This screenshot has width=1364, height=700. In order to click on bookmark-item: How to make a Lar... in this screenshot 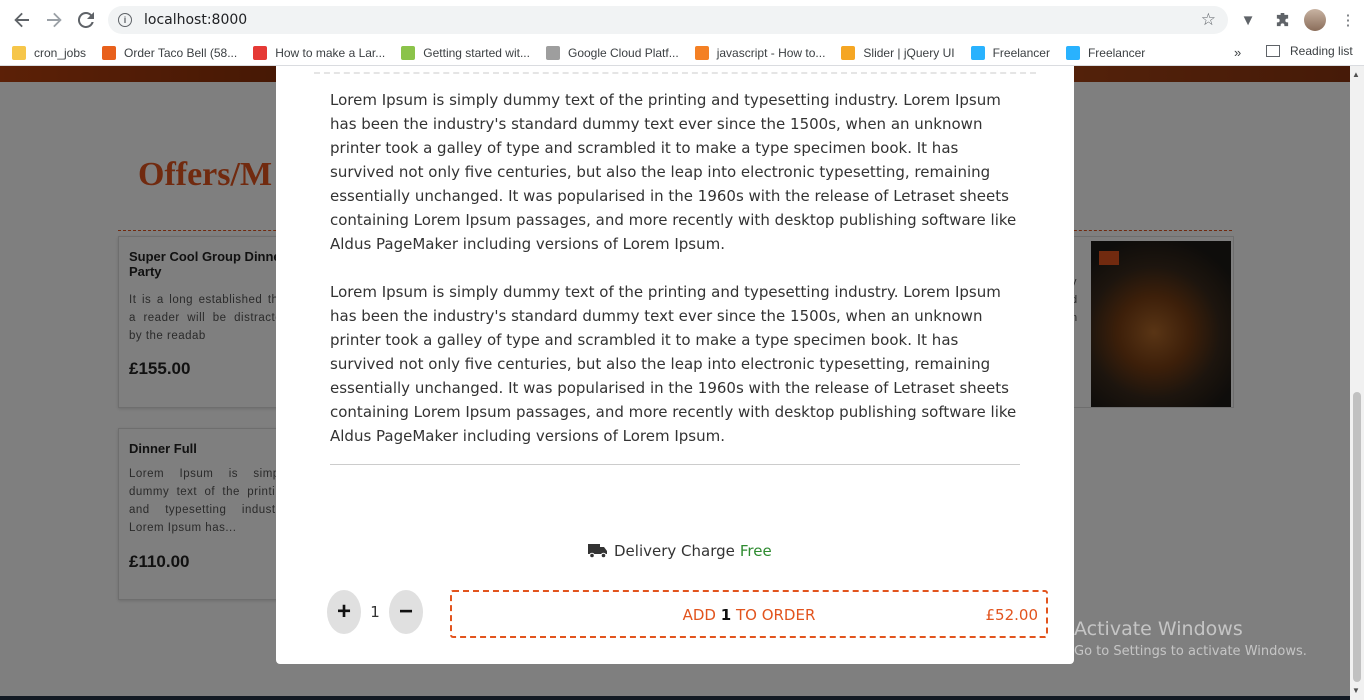, I will do `click(319, 52)`.